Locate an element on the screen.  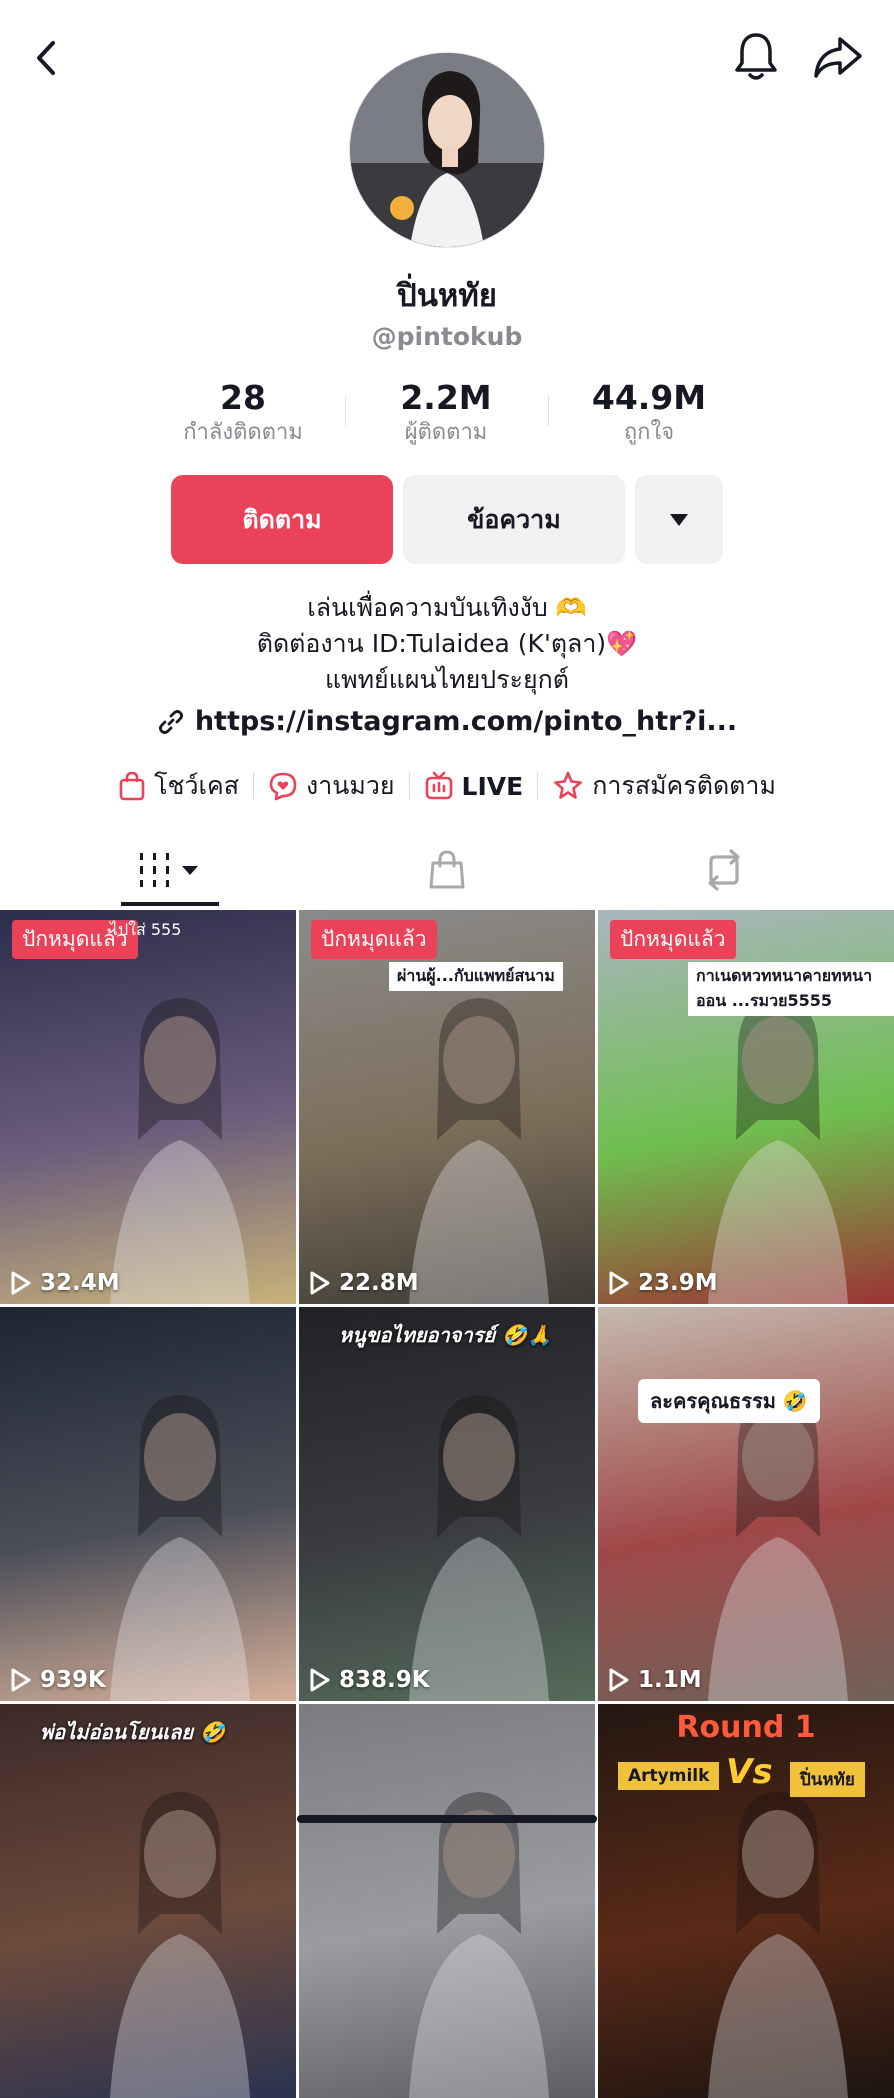
back-button is located at coordinates (46, 58).